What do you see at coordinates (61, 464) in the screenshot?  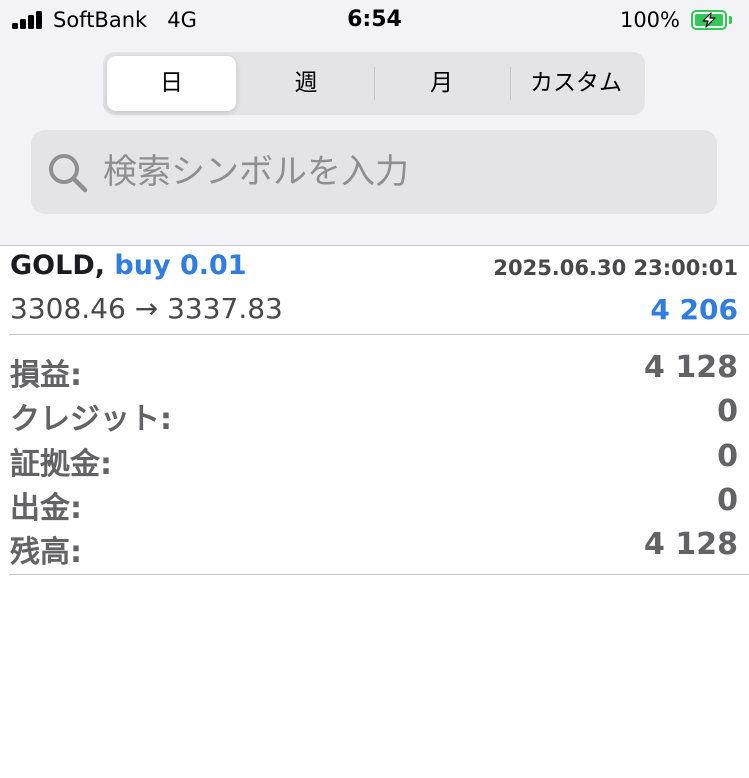 I see `summary-label: 証拠金:` at bounding box center [61, 464].